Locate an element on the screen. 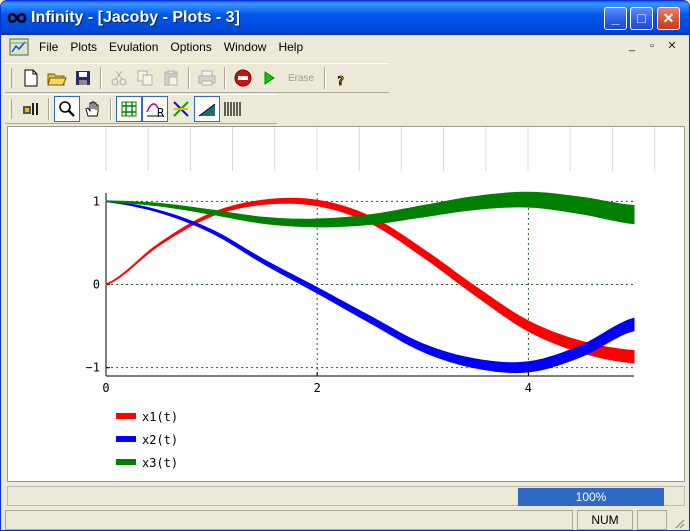  new-file-icon is located at coordinates (31, 78).